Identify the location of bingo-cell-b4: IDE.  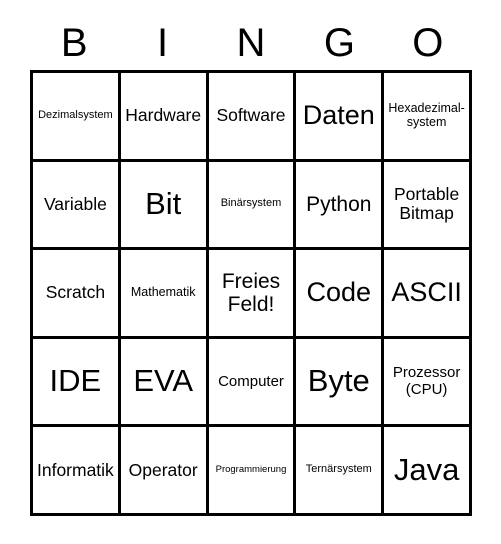
(77, 383).